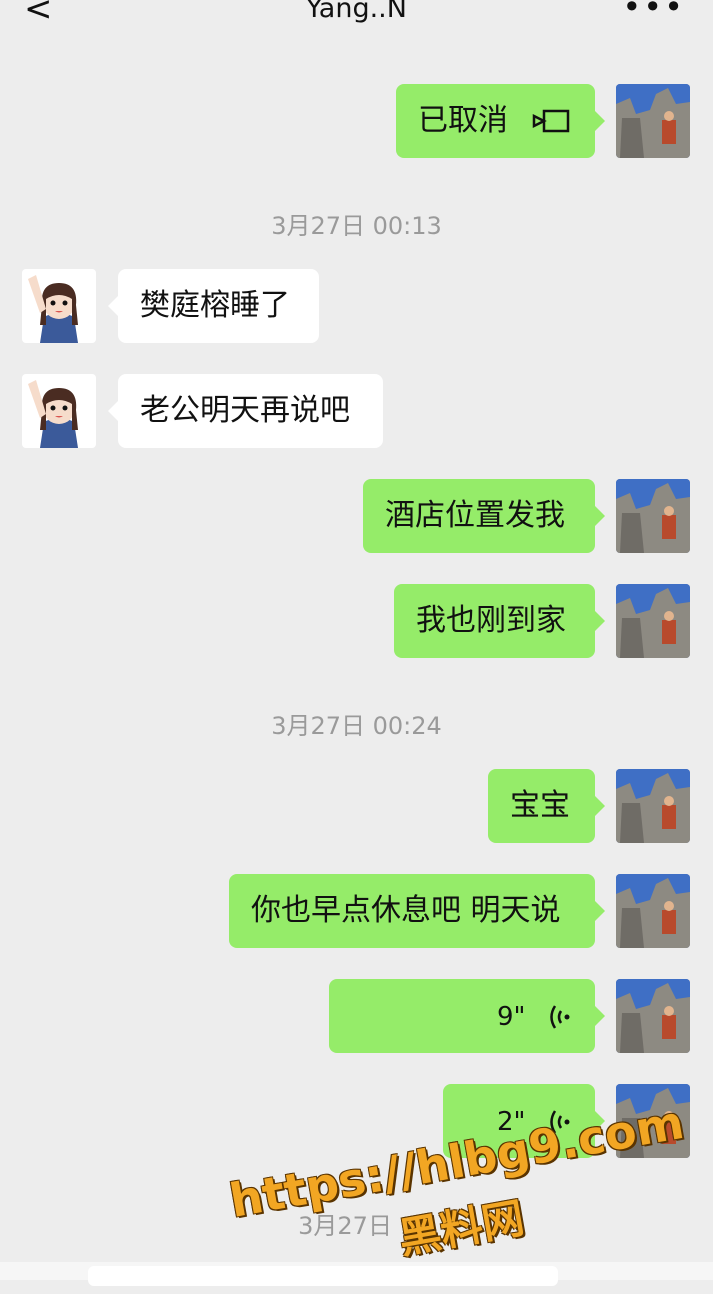 Image resolution: width=713 pixels, height=1294 pixels. I want to click on voice-message-bubble: 9", so click(467, 1016).